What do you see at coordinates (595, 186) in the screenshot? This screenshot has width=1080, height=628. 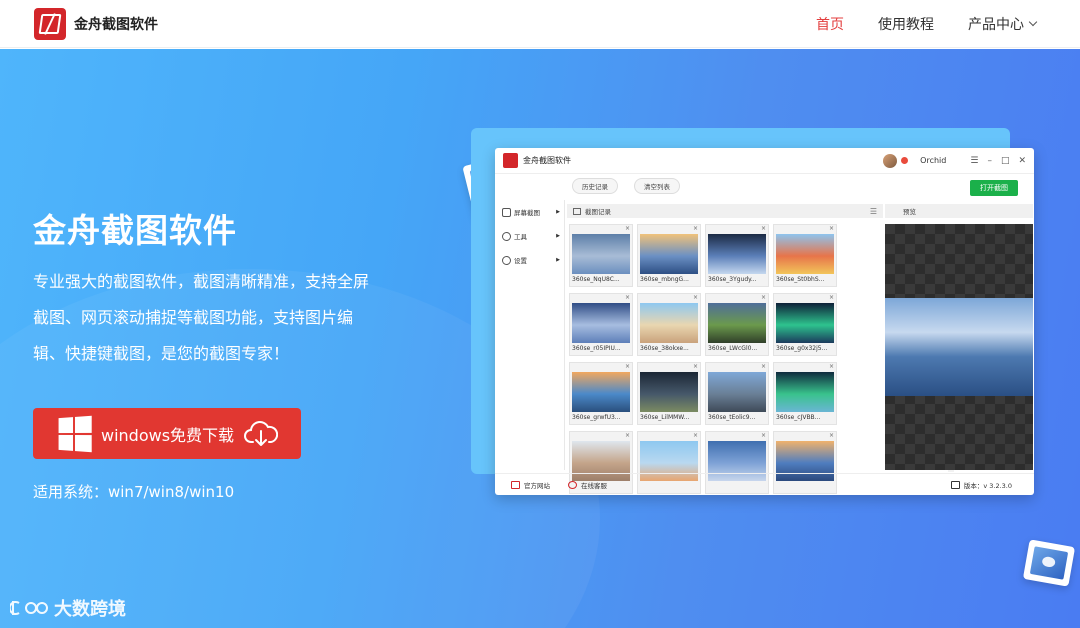 I see `history-button: 历史记录` at bounding box center [595, 186].